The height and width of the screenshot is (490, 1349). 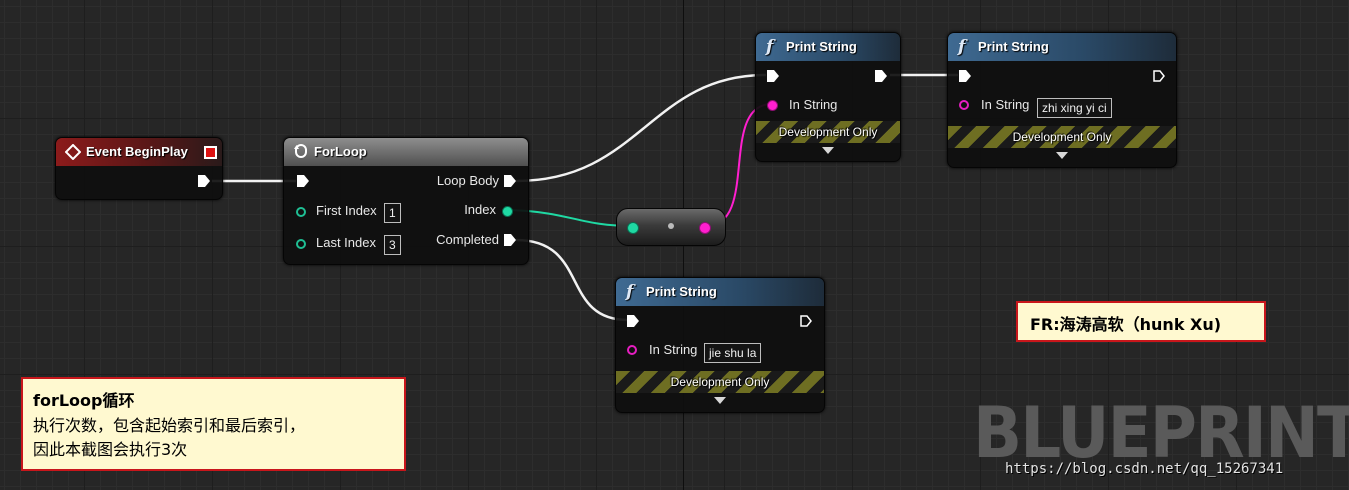 I want to click on loop-body-label: Loop Body, so click(x=467, y=180).